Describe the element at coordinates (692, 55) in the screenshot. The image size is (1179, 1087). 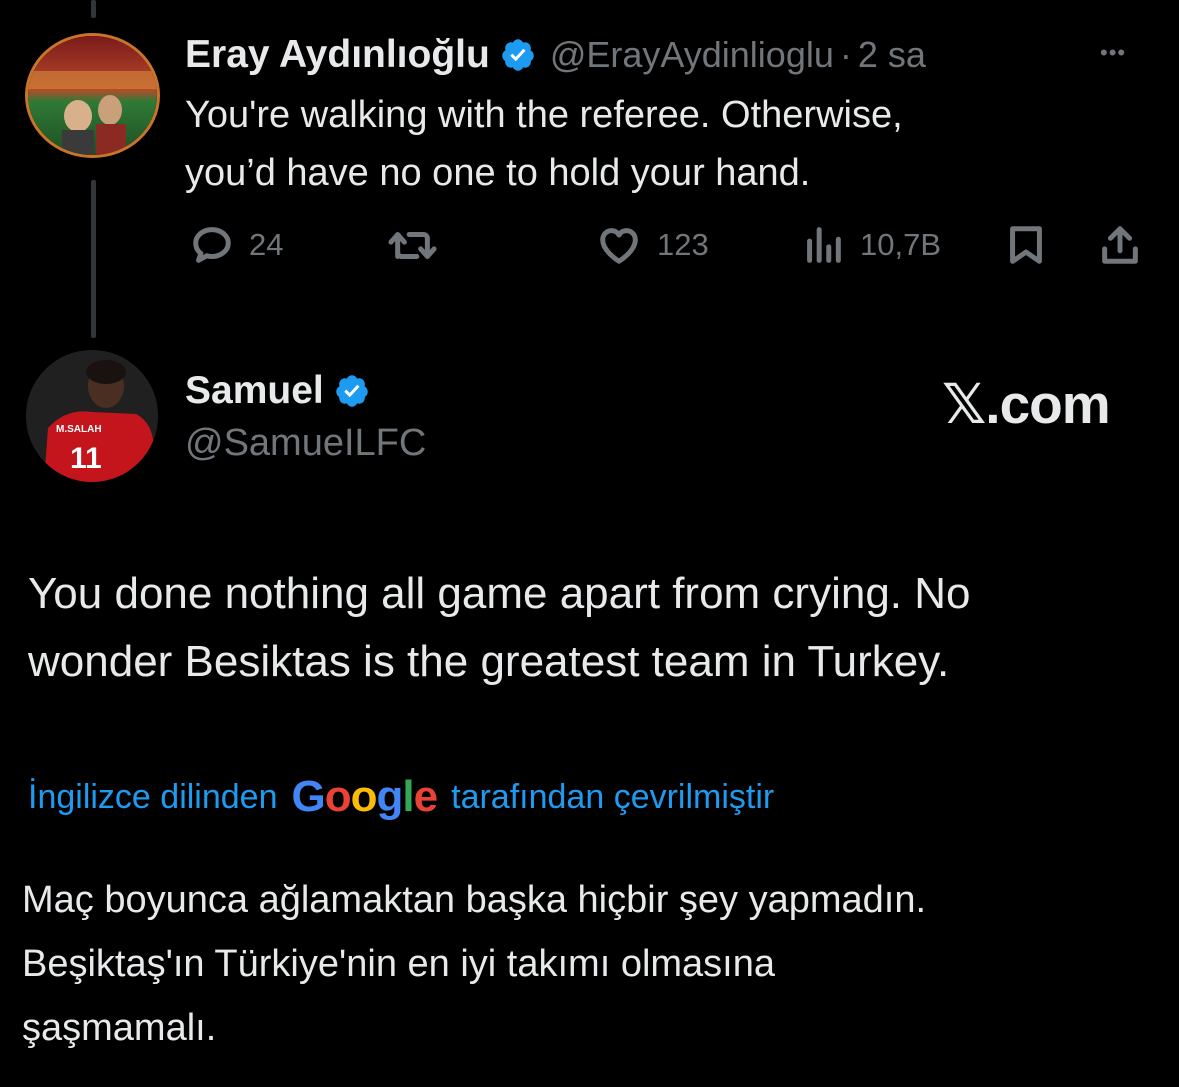
I see `reply-handle: @ErayAydinlioglu` at that location.